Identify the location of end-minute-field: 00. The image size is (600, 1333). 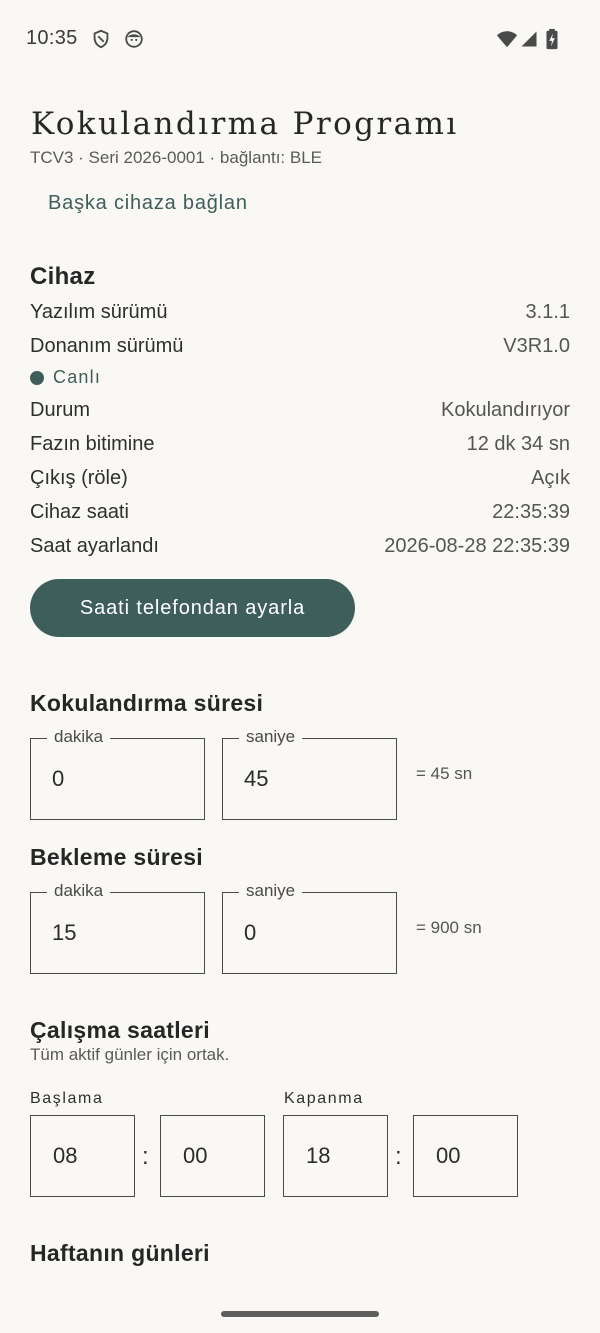
(465, 1156).